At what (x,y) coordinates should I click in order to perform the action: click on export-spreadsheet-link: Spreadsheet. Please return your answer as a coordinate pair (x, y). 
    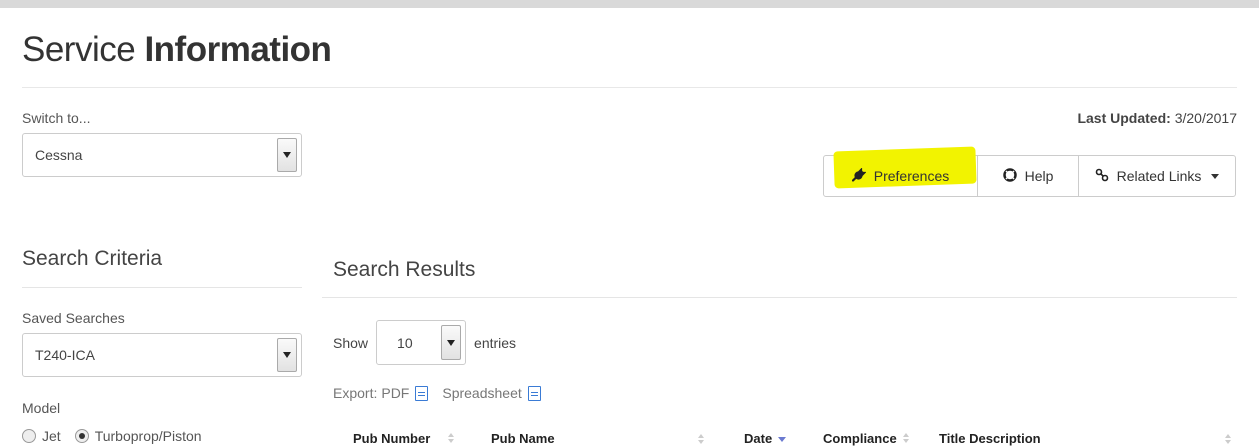
    Looking at the image, I should click on (481, 393).